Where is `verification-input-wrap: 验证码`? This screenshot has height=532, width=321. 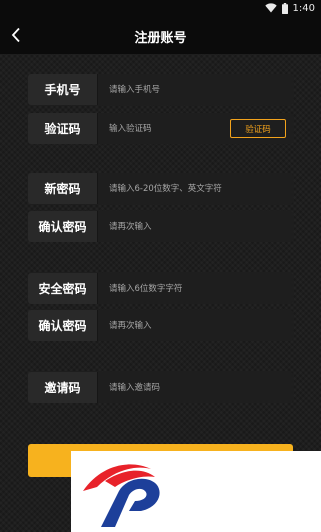
verification-input-wrap: 验证码 is located at coordinates (195, 128).